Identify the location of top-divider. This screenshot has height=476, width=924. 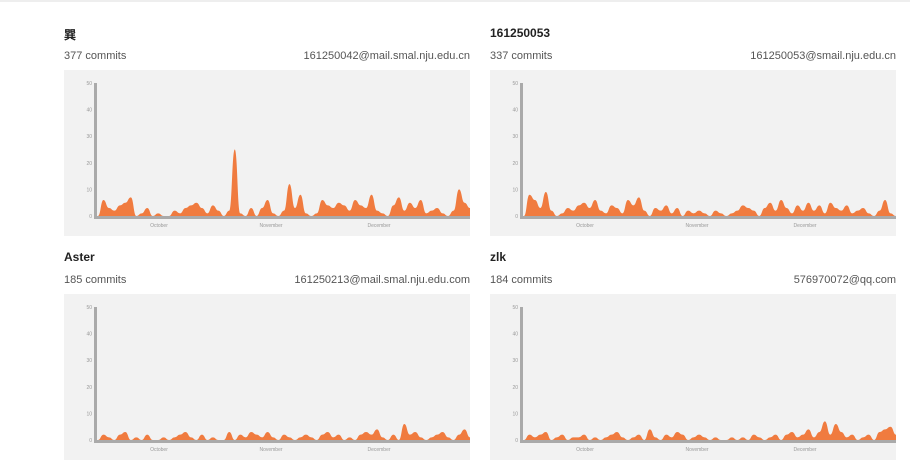
(455, 1).